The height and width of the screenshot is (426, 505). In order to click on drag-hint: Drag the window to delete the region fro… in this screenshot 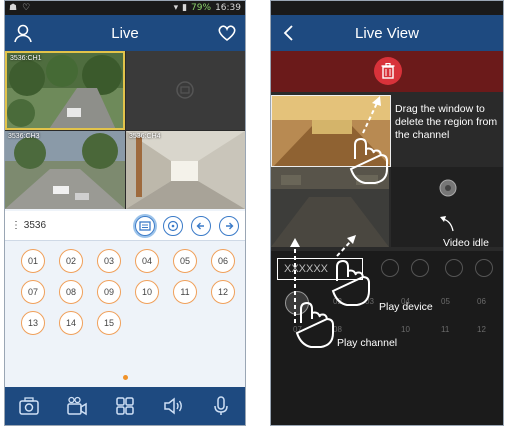, I will do `click(446, 122)`.